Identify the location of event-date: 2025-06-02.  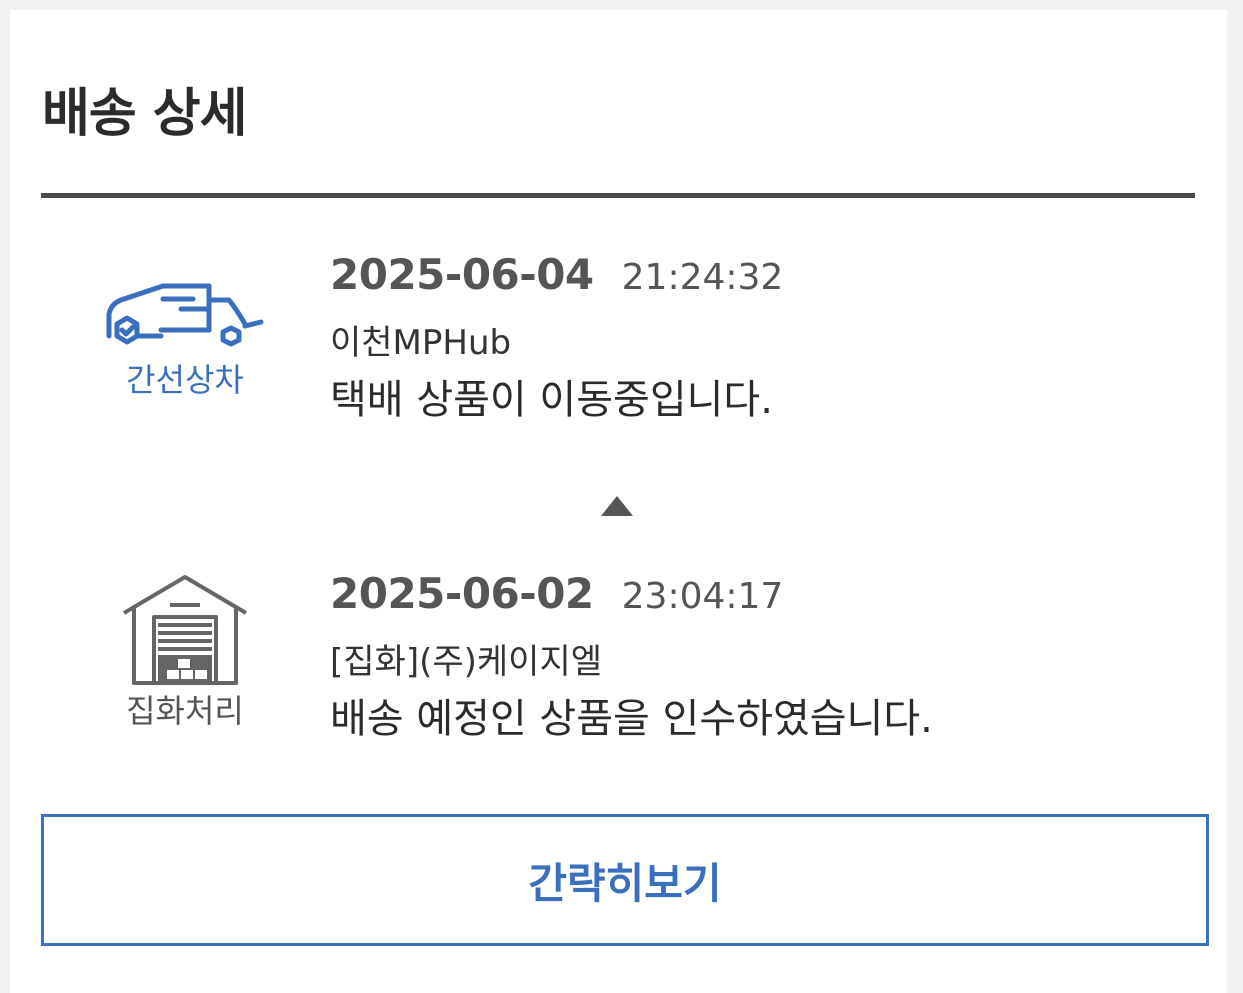
(462, 593).